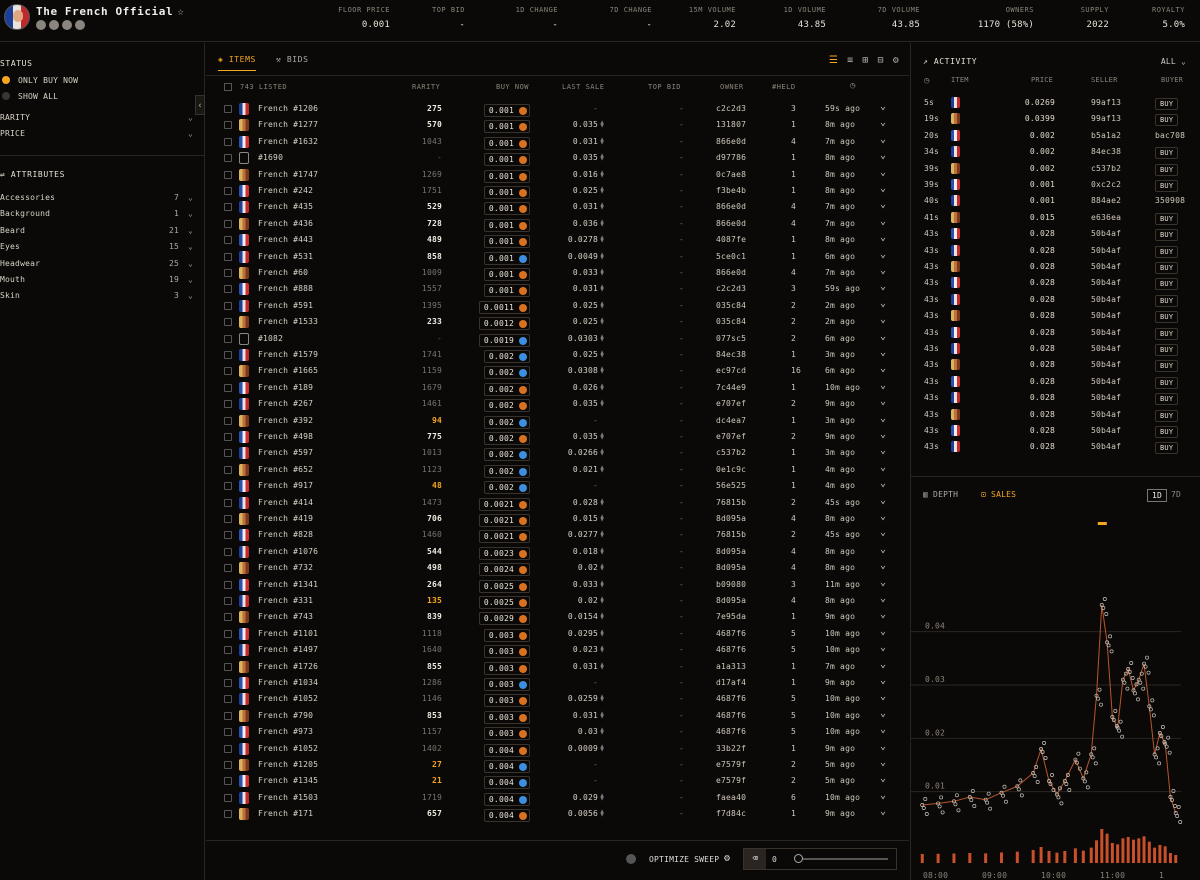  Describe the element at coordinates (292, 59) in the screenshot. I see `tab-bids: ⚒ BIDS` at that location.